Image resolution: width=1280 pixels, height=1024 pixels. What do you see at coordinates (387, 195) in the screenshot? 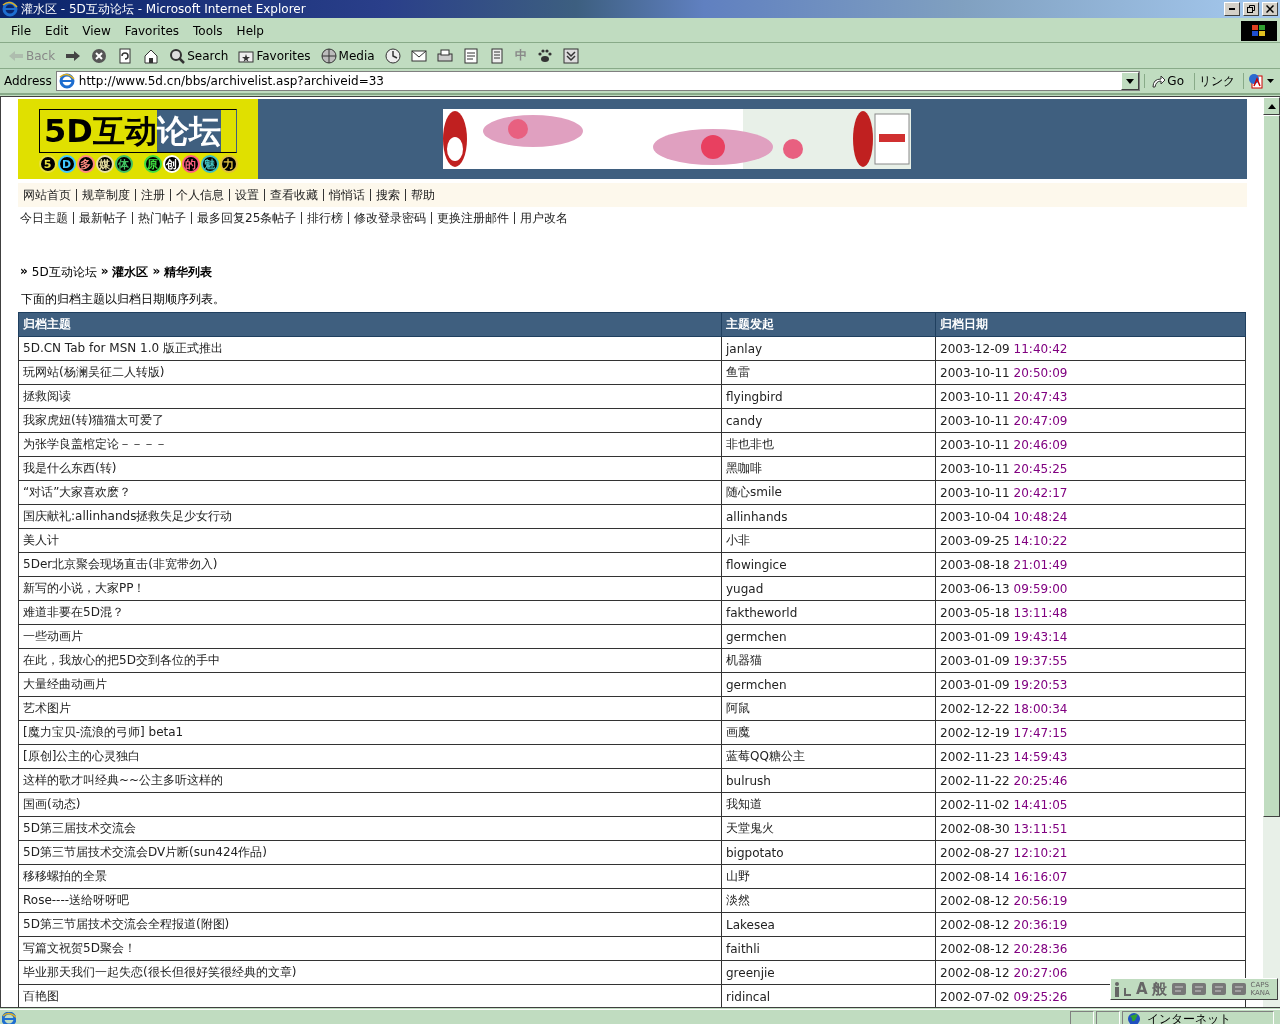
I see `nav-link: 搜索` at bounding box center [387, 195].